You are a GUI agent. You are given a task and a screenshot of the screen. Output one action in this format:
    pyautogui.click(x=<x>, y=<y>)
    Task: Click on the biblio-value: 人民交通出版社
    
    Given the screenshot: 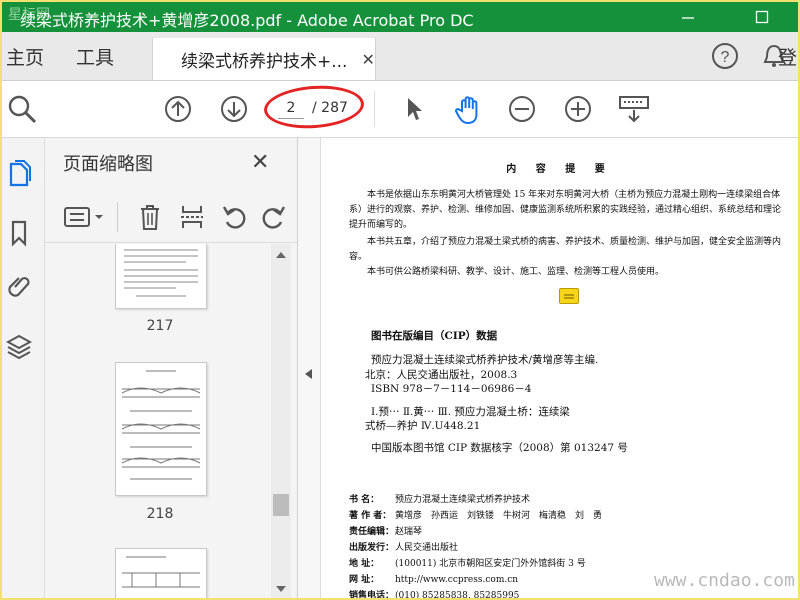 What is the action you would take?
    pyautogui.click(x=427, y=548)
    